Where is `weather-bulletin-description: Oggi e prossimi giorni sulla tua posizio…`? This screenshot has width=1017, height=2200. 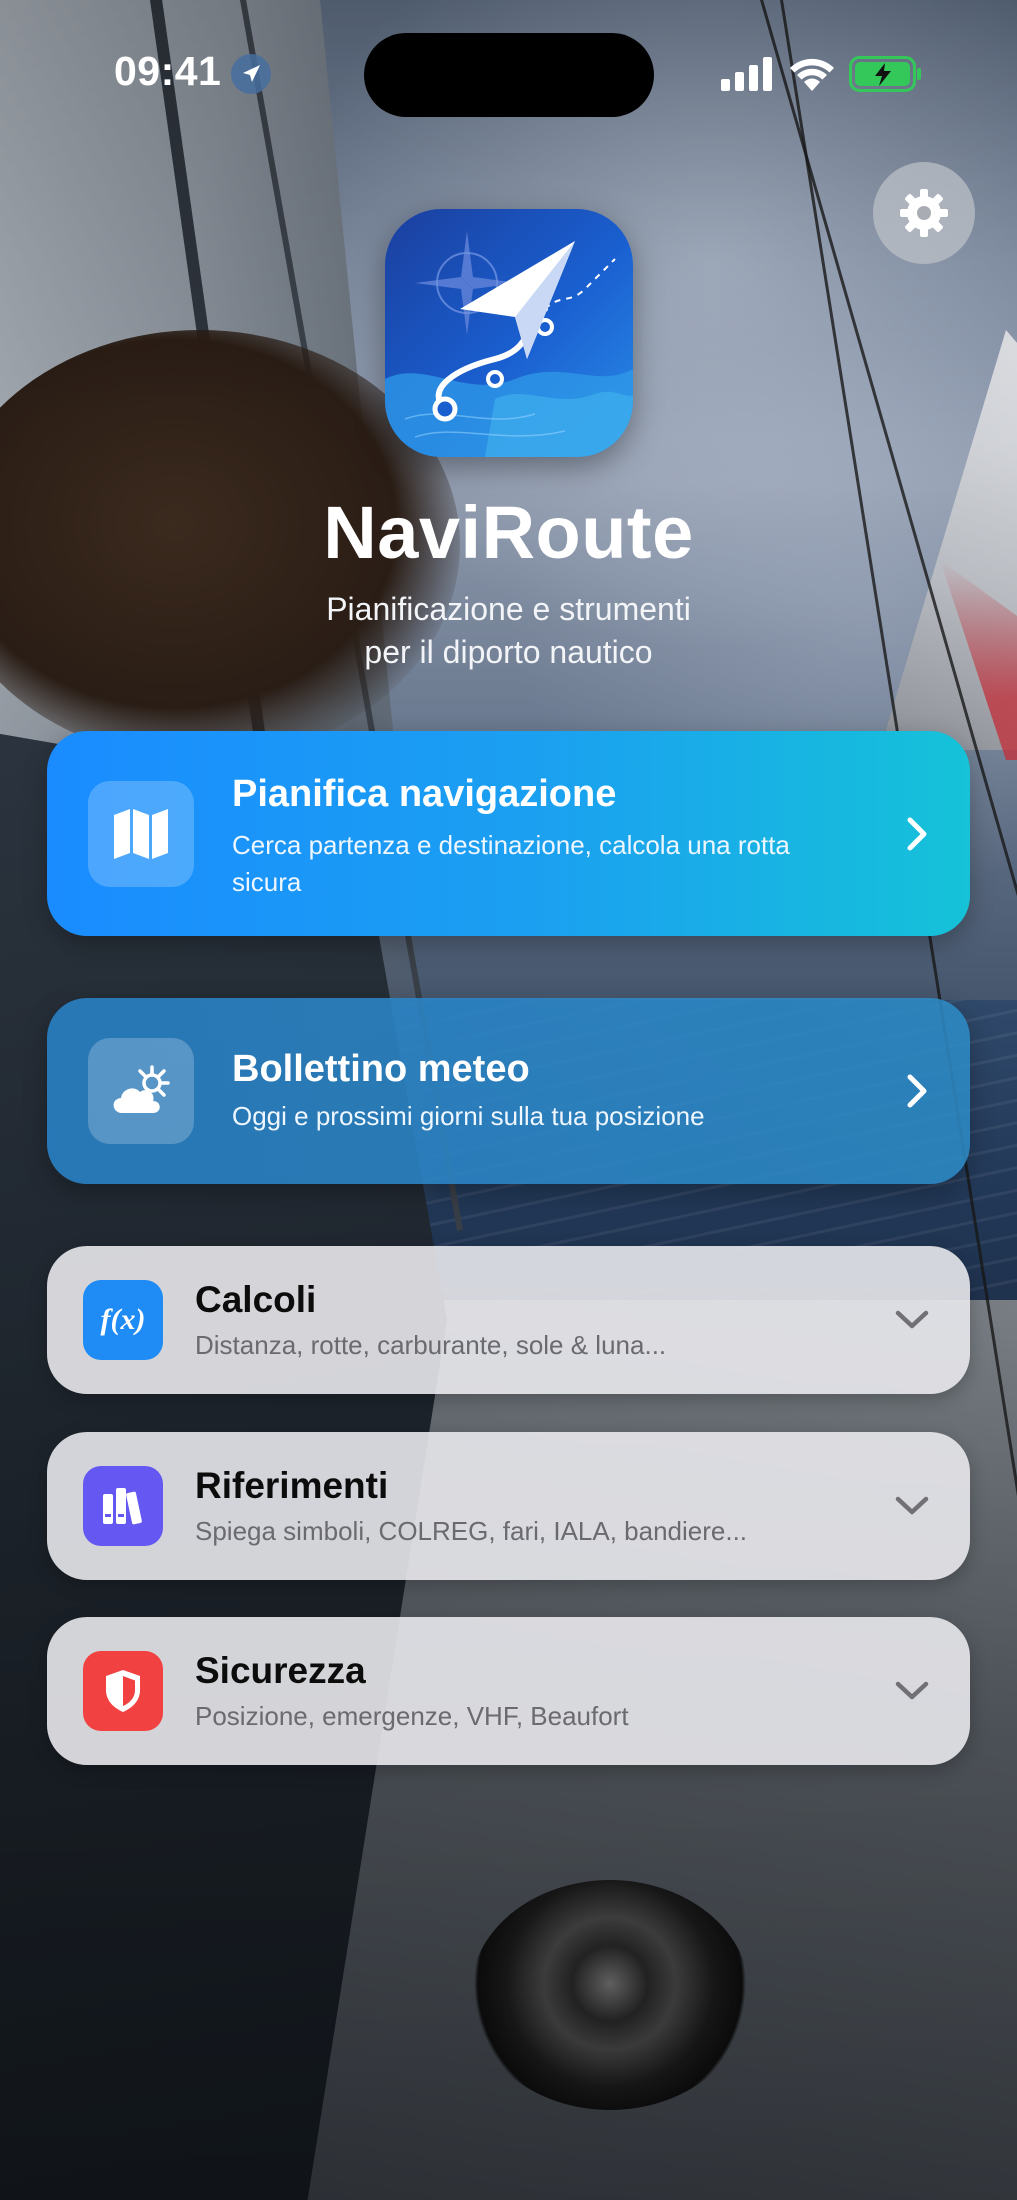
weather-bulletin-description: Oggi e prossimi giorni sulla tua posizio… is located at coordinates (468, 1116).